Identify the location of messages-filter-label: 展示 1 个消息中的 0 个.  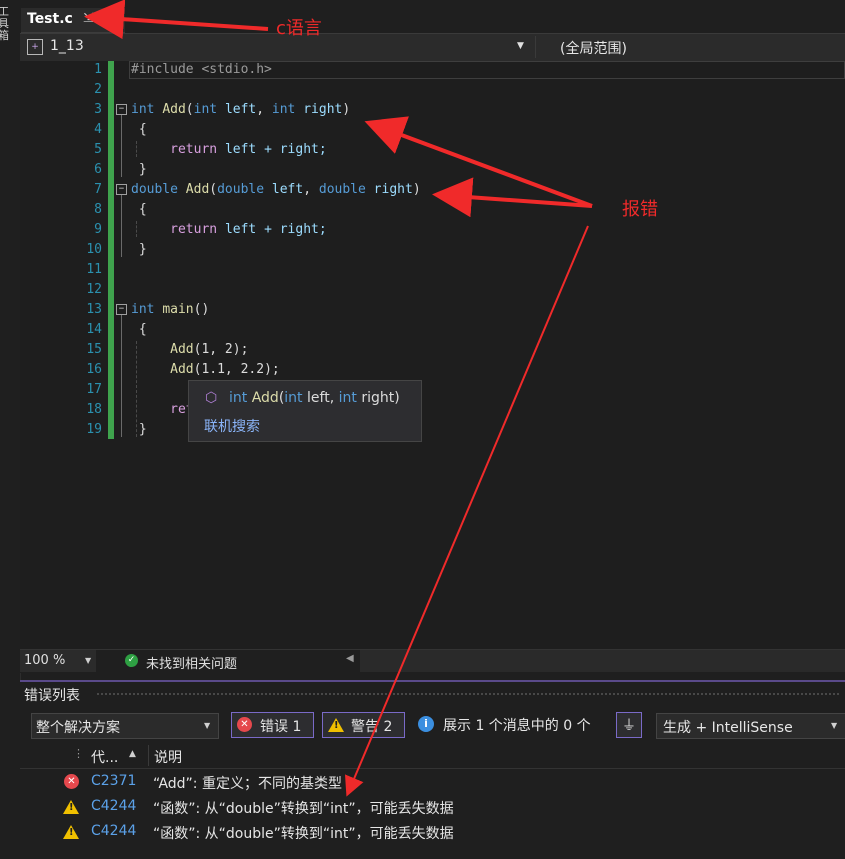
(517, 725).